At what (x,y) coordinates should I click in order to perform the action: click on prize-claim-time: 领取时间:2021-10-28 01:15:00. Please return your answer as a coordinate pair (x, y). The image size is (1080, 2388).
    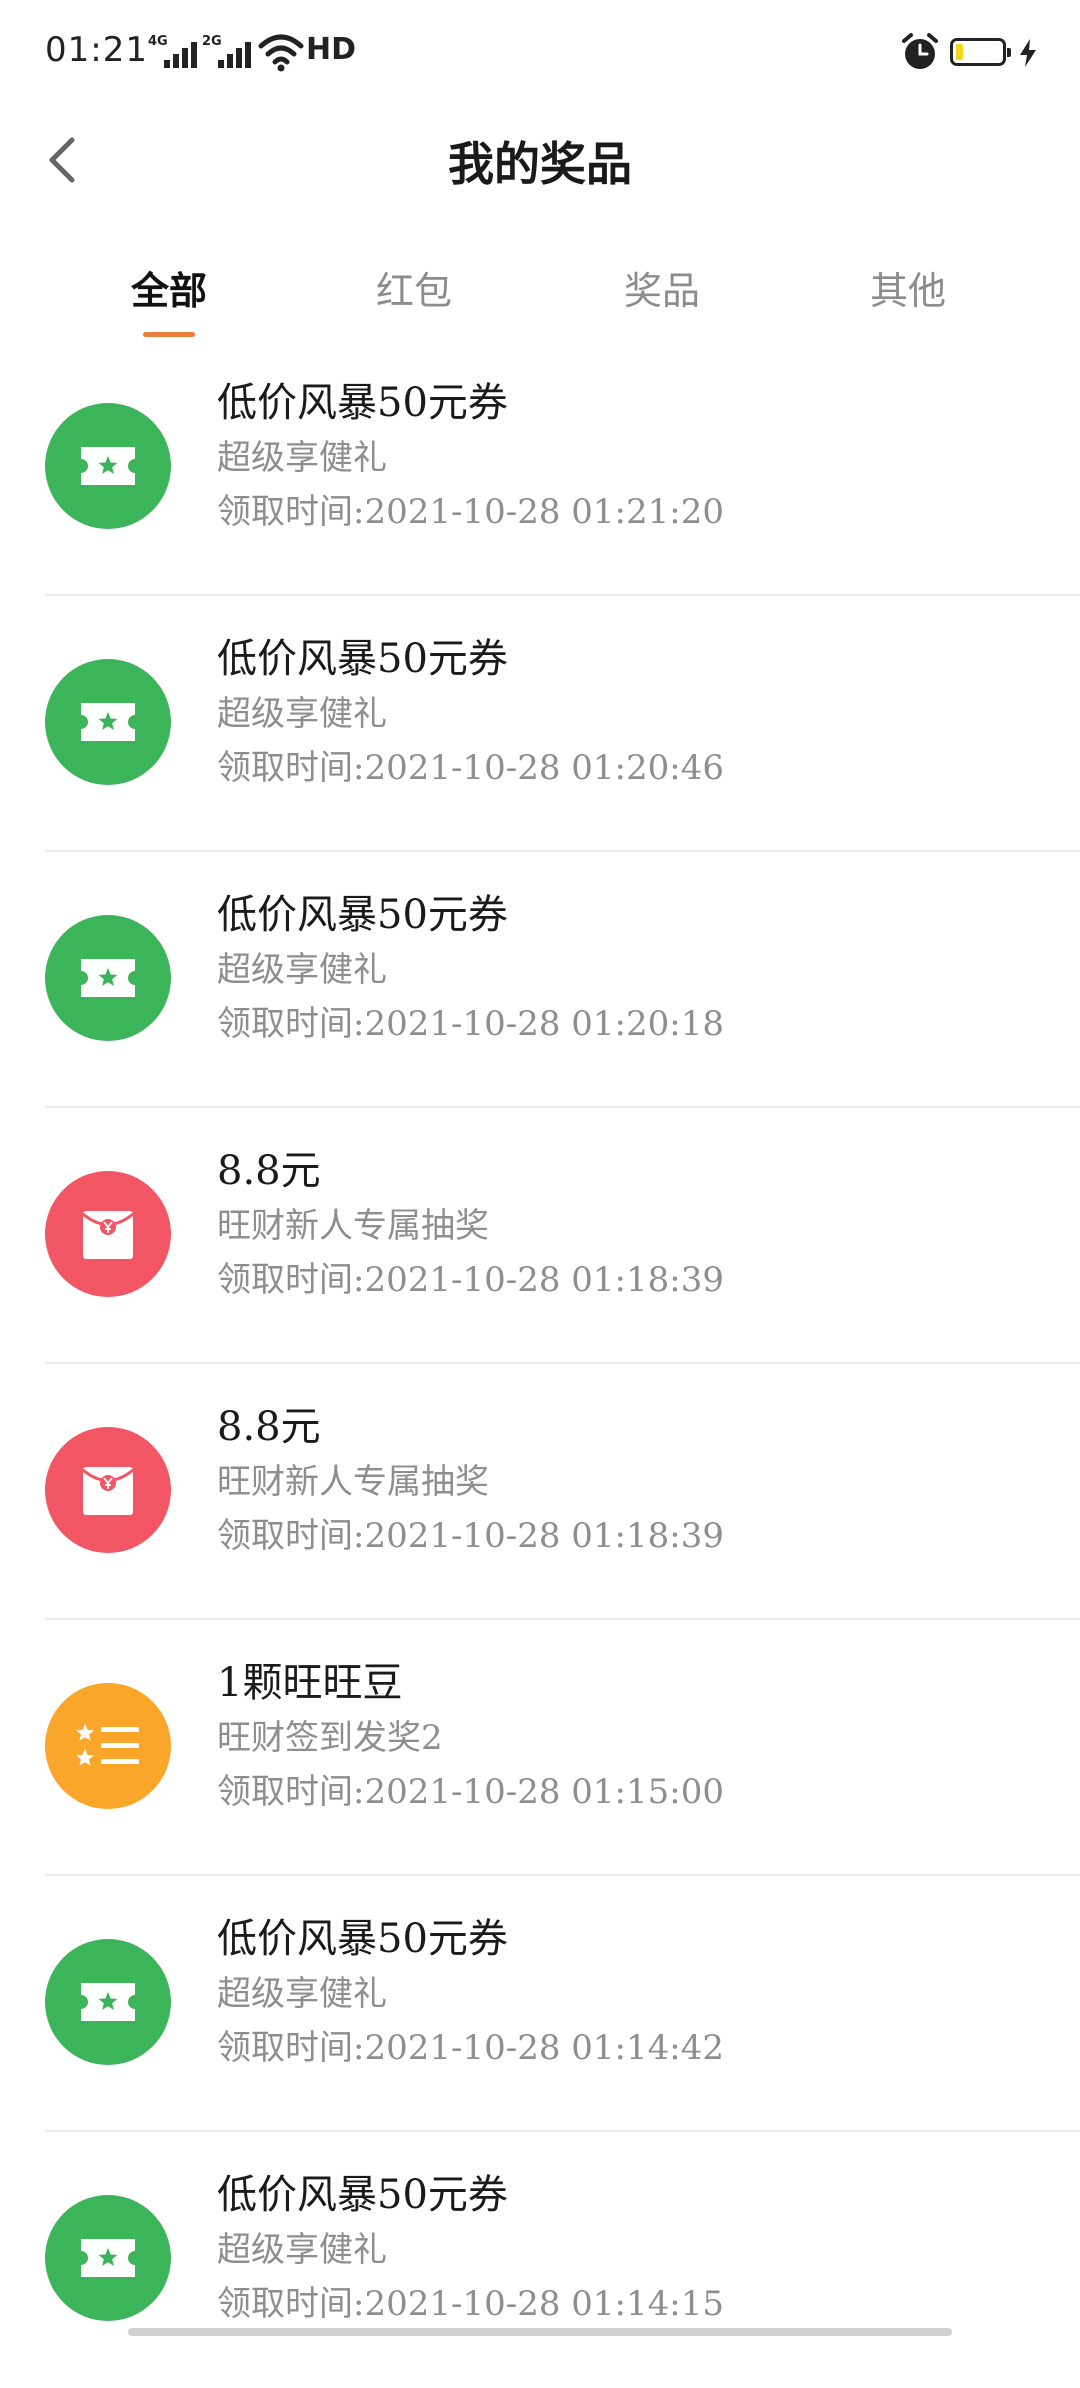
    Looking at the image, I should click on (470, 1792).